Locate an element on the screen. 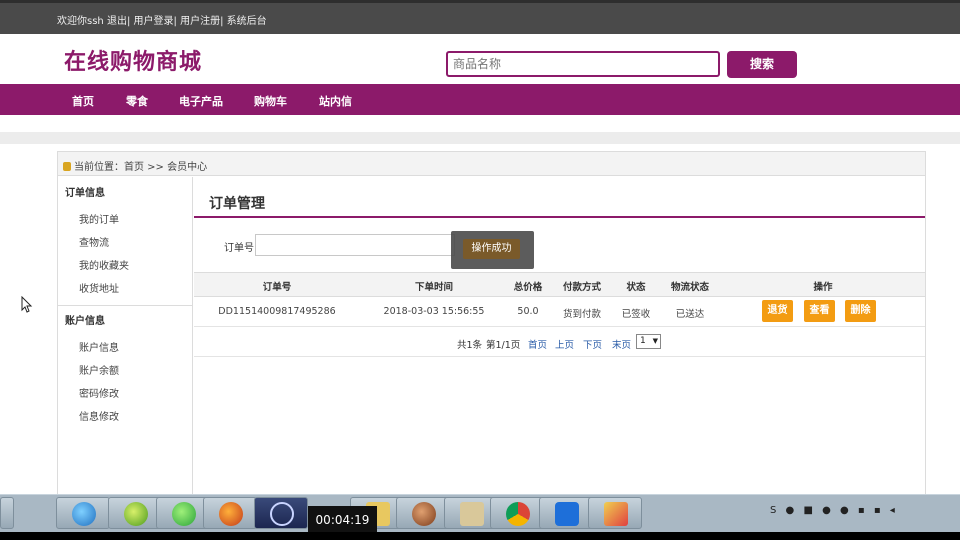 The height and width of the screenshot is (540, 960). nav-item-cart: 购物车 is located at coordinates (270, 101).